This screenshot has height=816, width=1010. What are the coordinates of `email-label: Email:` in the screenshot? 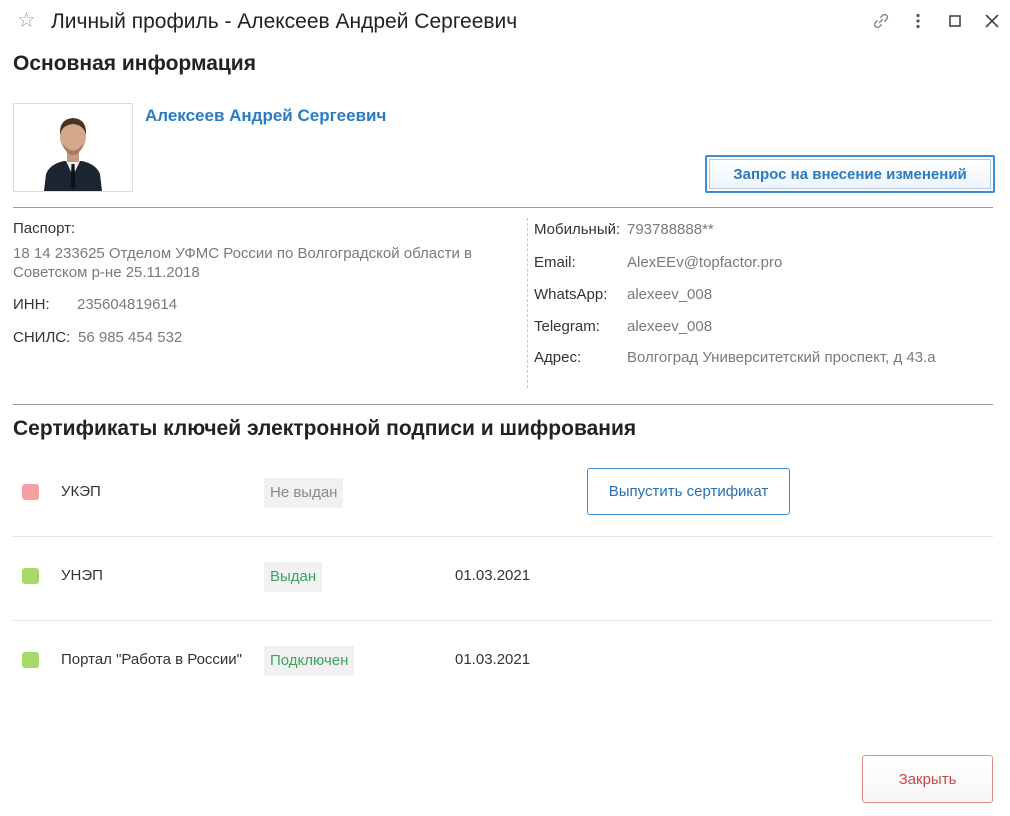 It's located at (555, 262).